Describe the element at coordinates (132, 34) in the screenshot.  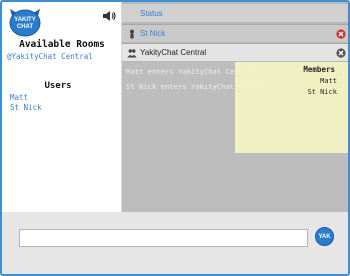
I see `person-icon` at that location.